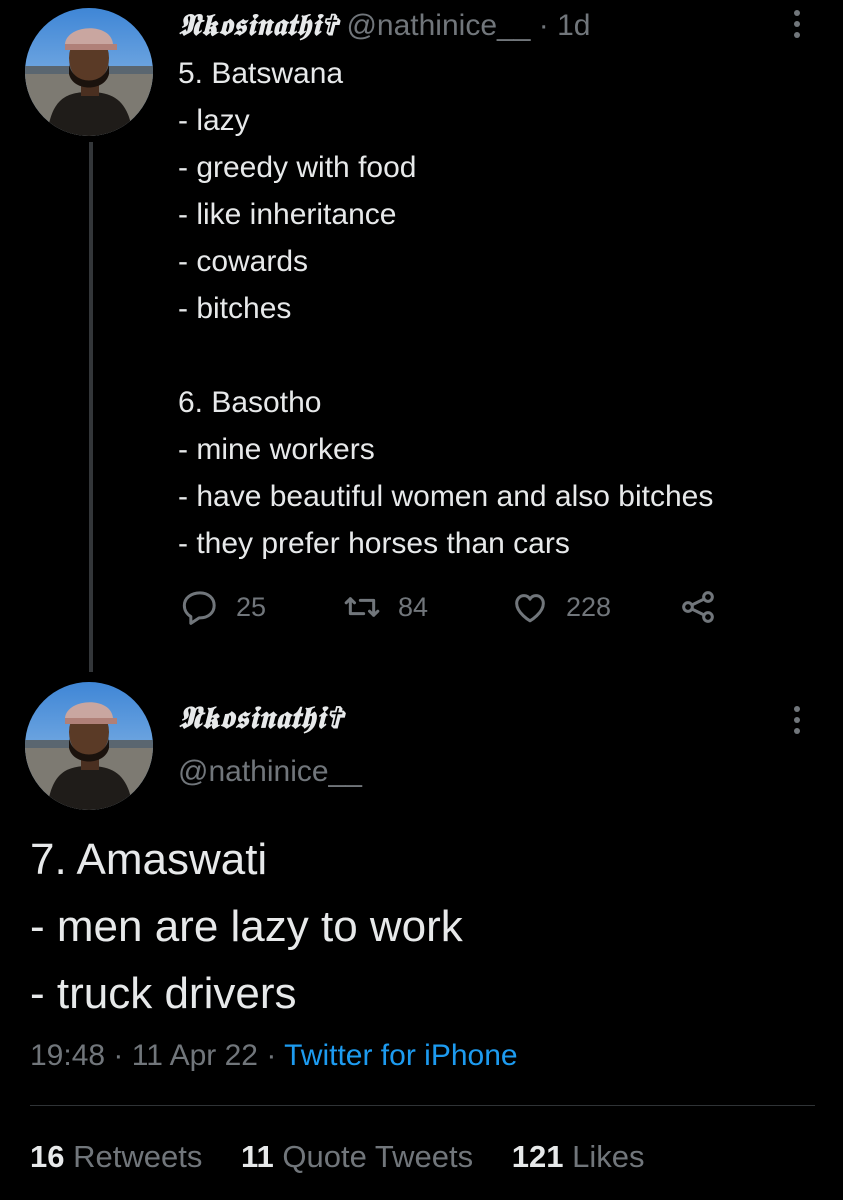 This screenshot has height=1200, width=843. I want to click on likes-label: Likes, so click(608, 1156).